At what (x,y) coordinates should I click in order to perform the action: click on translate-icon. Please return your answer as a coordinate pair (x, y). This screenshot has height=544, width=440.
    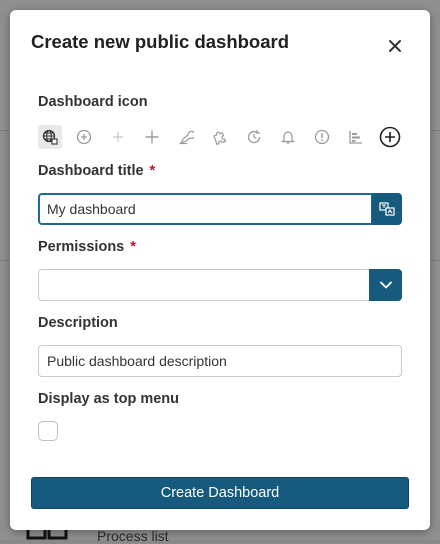
    Looking at the image, I should click on (387, 209).